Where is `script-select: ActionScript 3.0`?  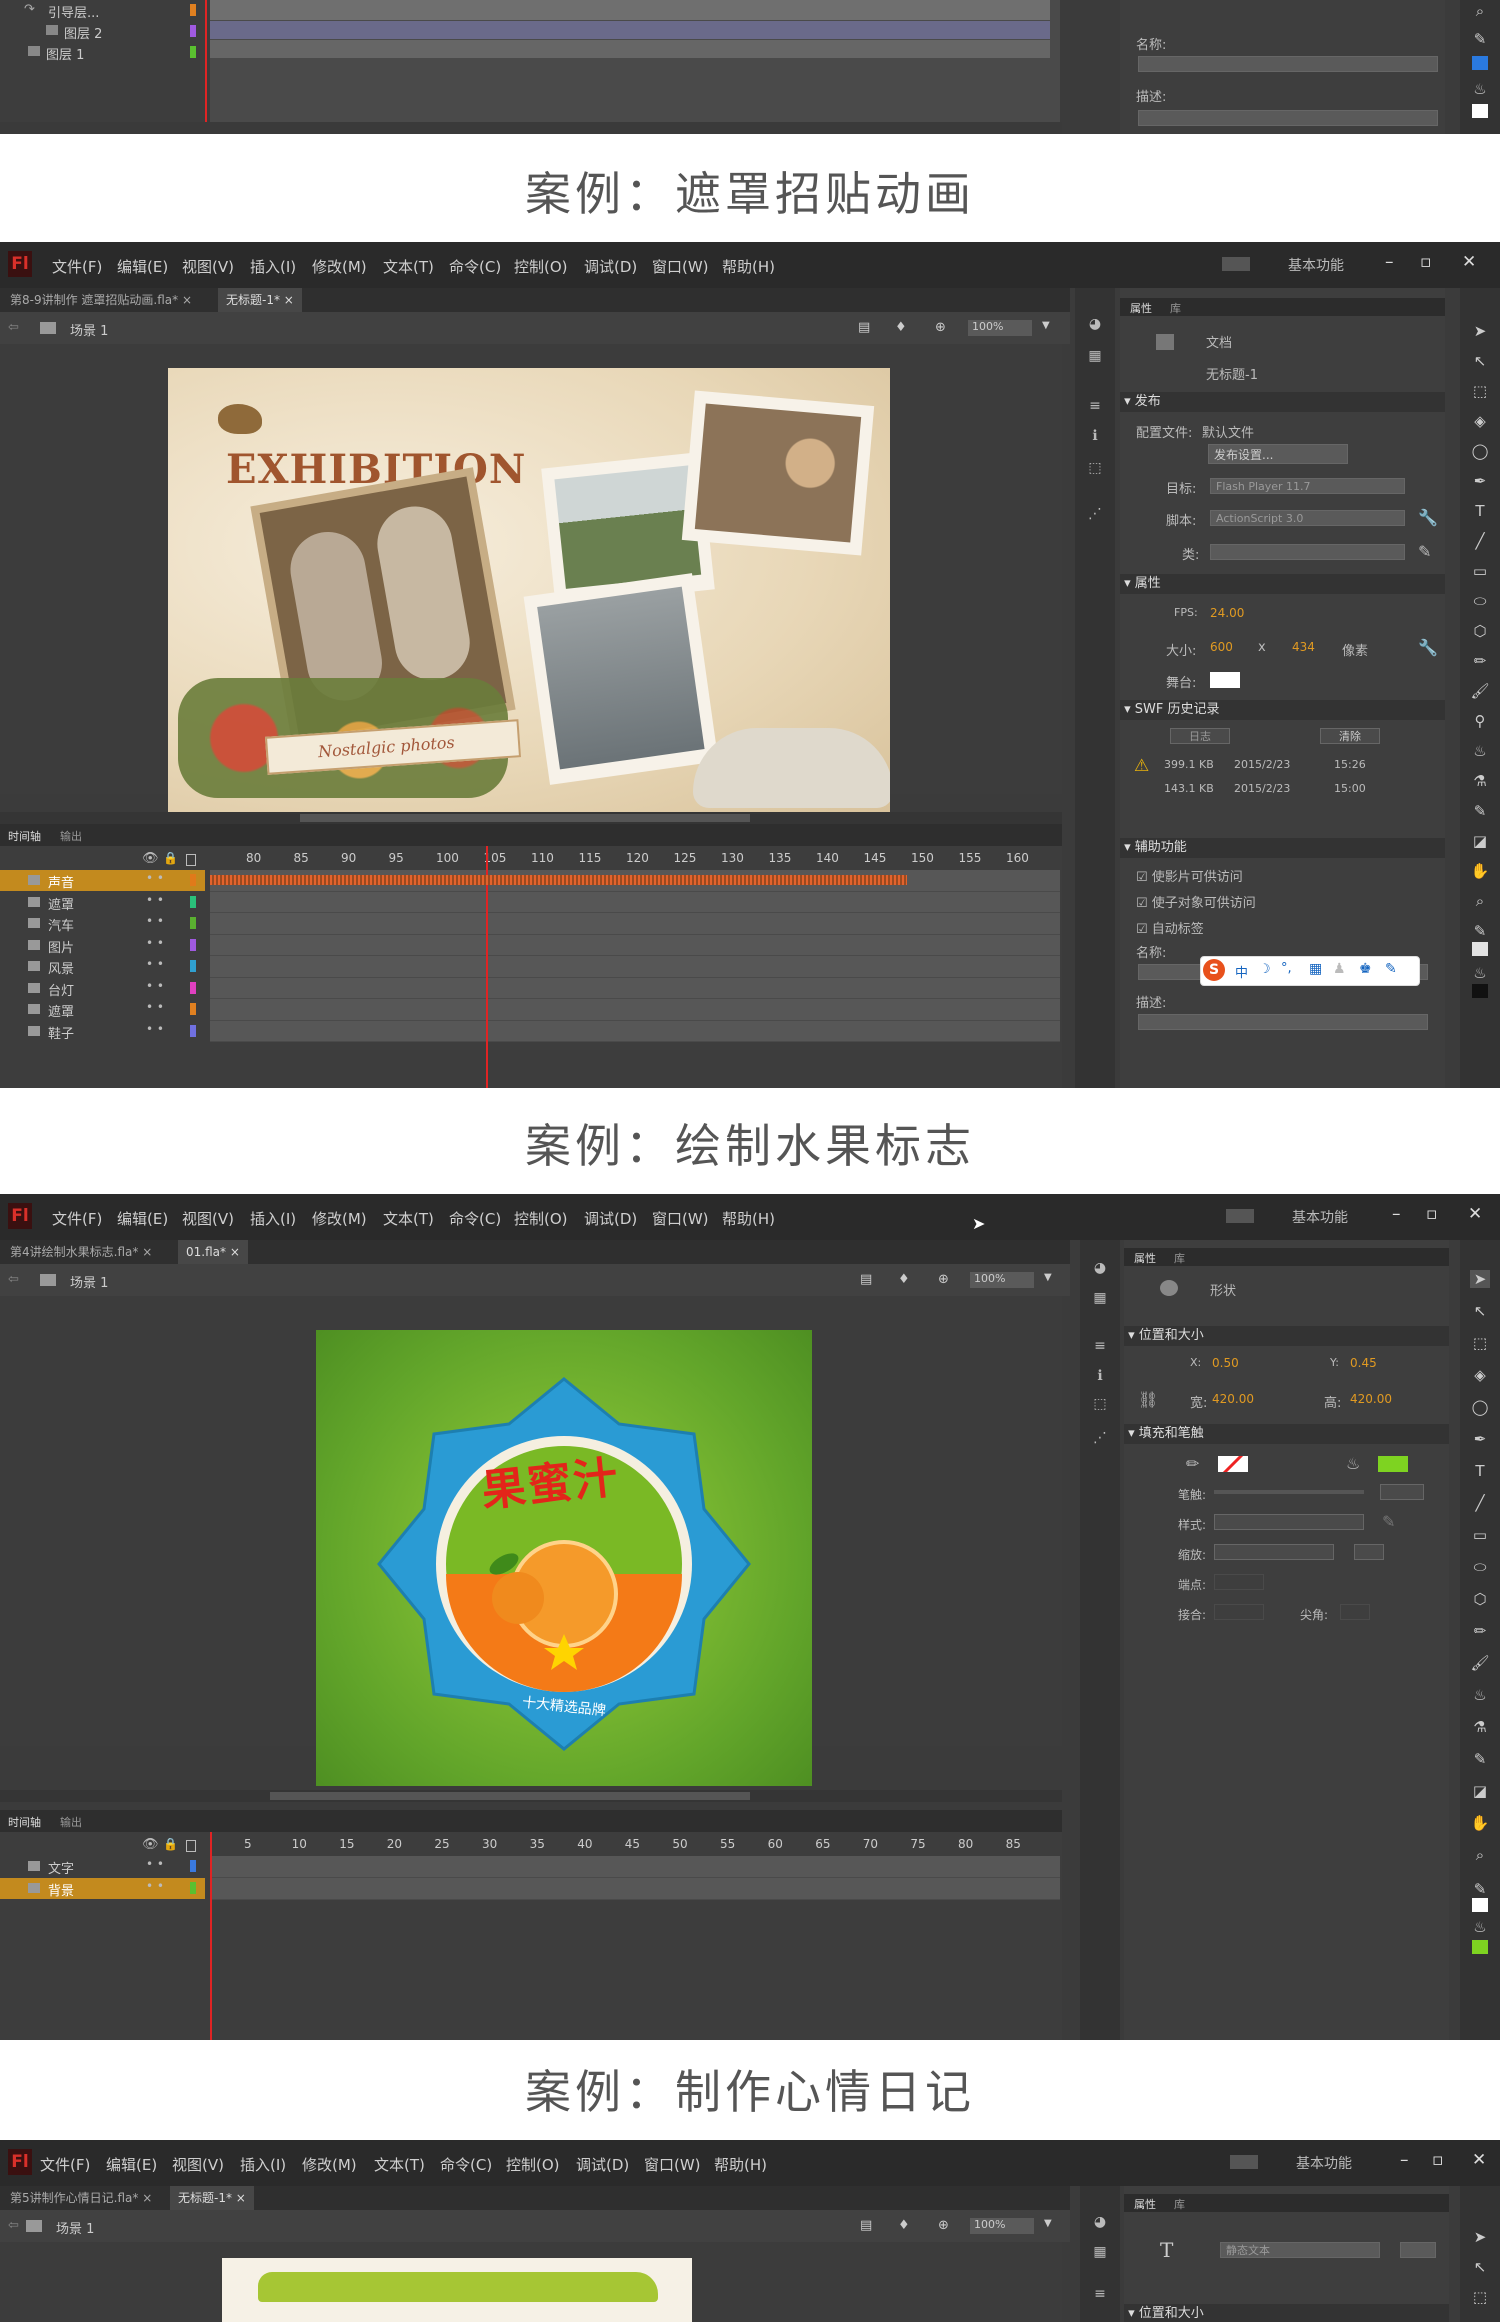 script-select: ActionScript 3.0 is located at coordinates (1307, 518).